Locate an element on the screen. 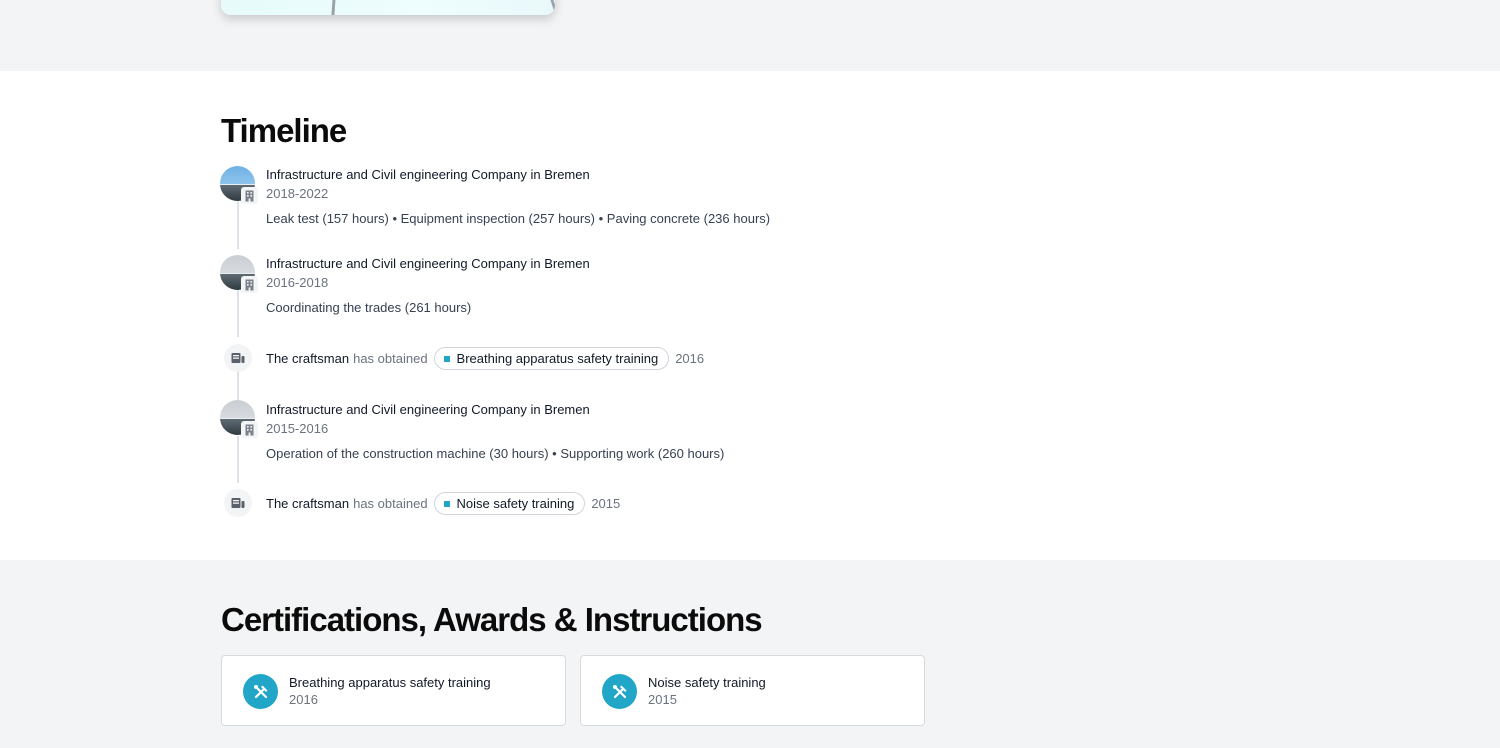  certification-card: Breathing apparatus safety training 2016 is located at coordinates (393, 690).